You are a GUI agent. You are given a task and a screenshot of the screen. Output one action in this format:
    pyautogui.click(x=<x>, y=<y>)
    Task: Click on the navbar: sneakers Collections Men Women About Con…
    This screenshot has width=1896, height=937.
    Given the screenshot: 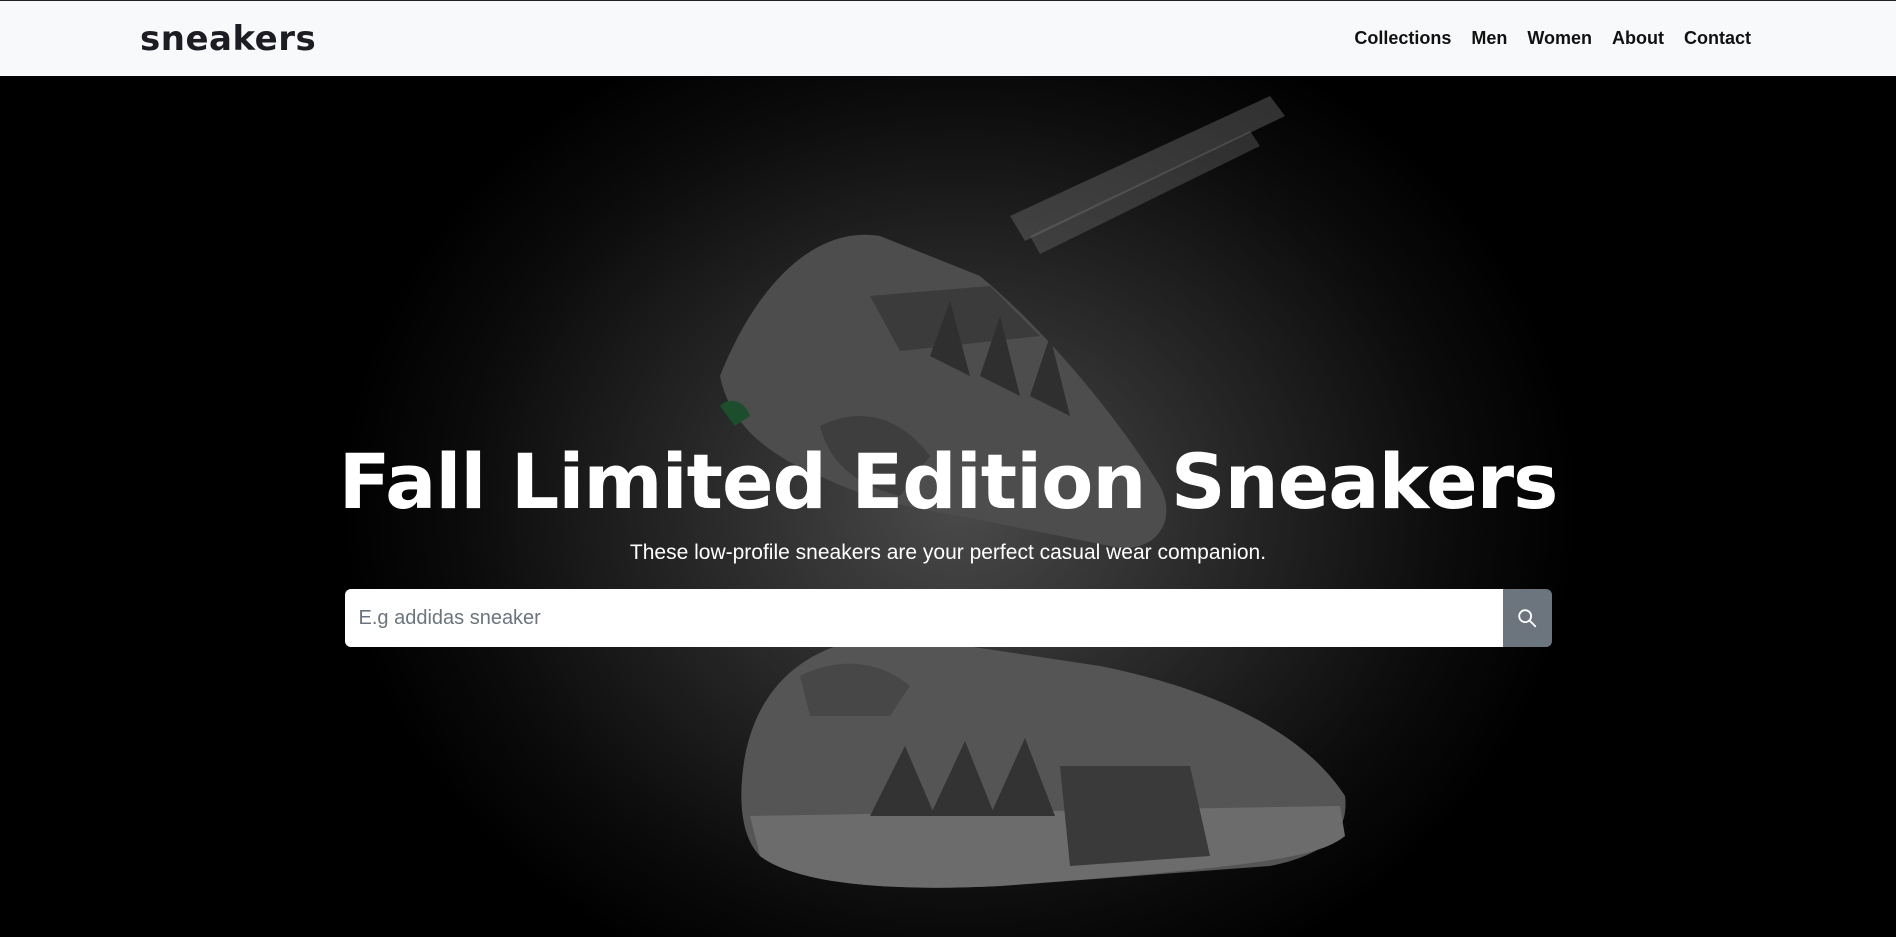 What is the action you would take?
    pyautogui.click(x=948, y=38)
    